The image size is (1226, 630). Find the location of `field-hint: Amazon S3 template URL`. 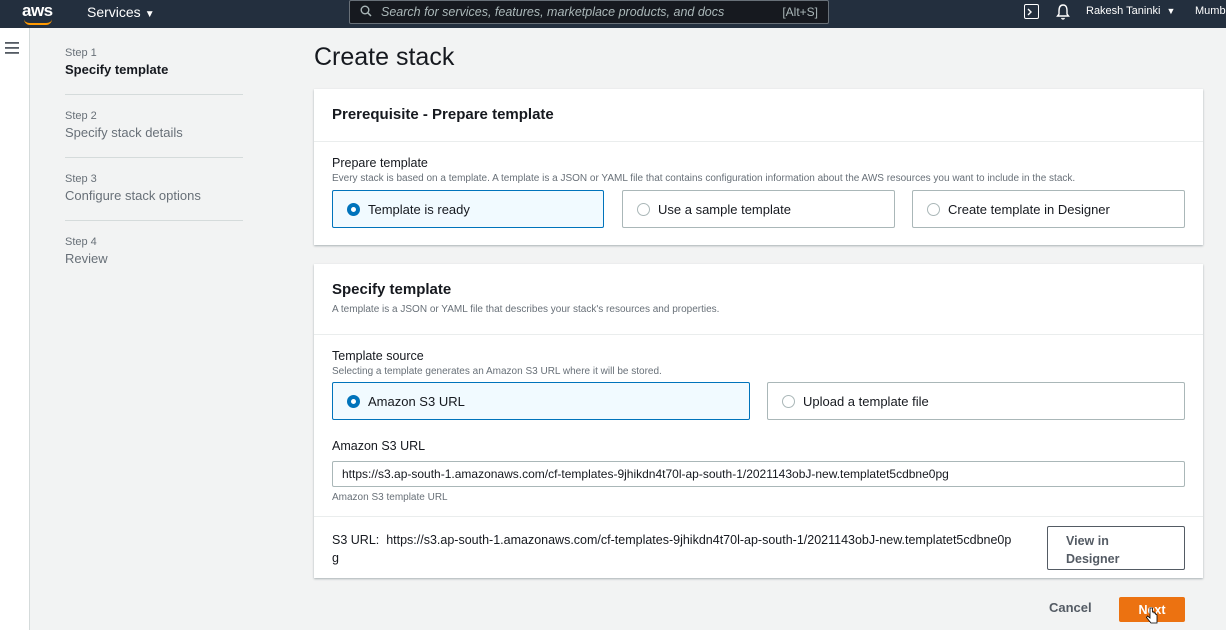

field-hint: Amazon S3 template URL is located at coordinates (390, 497).